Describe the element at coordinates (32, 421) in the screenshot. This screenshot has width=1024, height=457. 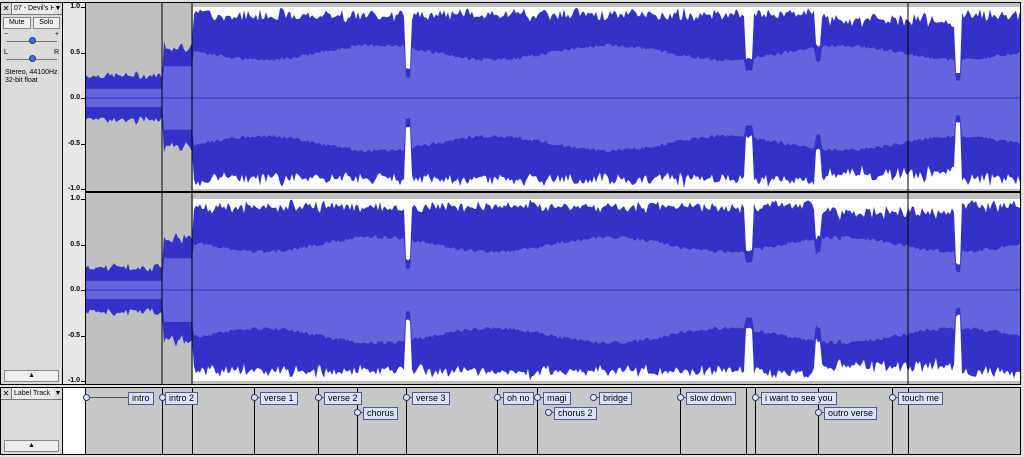
I see `label-track-control-panel: ✕ Label Track ▼ ▲` at that location.